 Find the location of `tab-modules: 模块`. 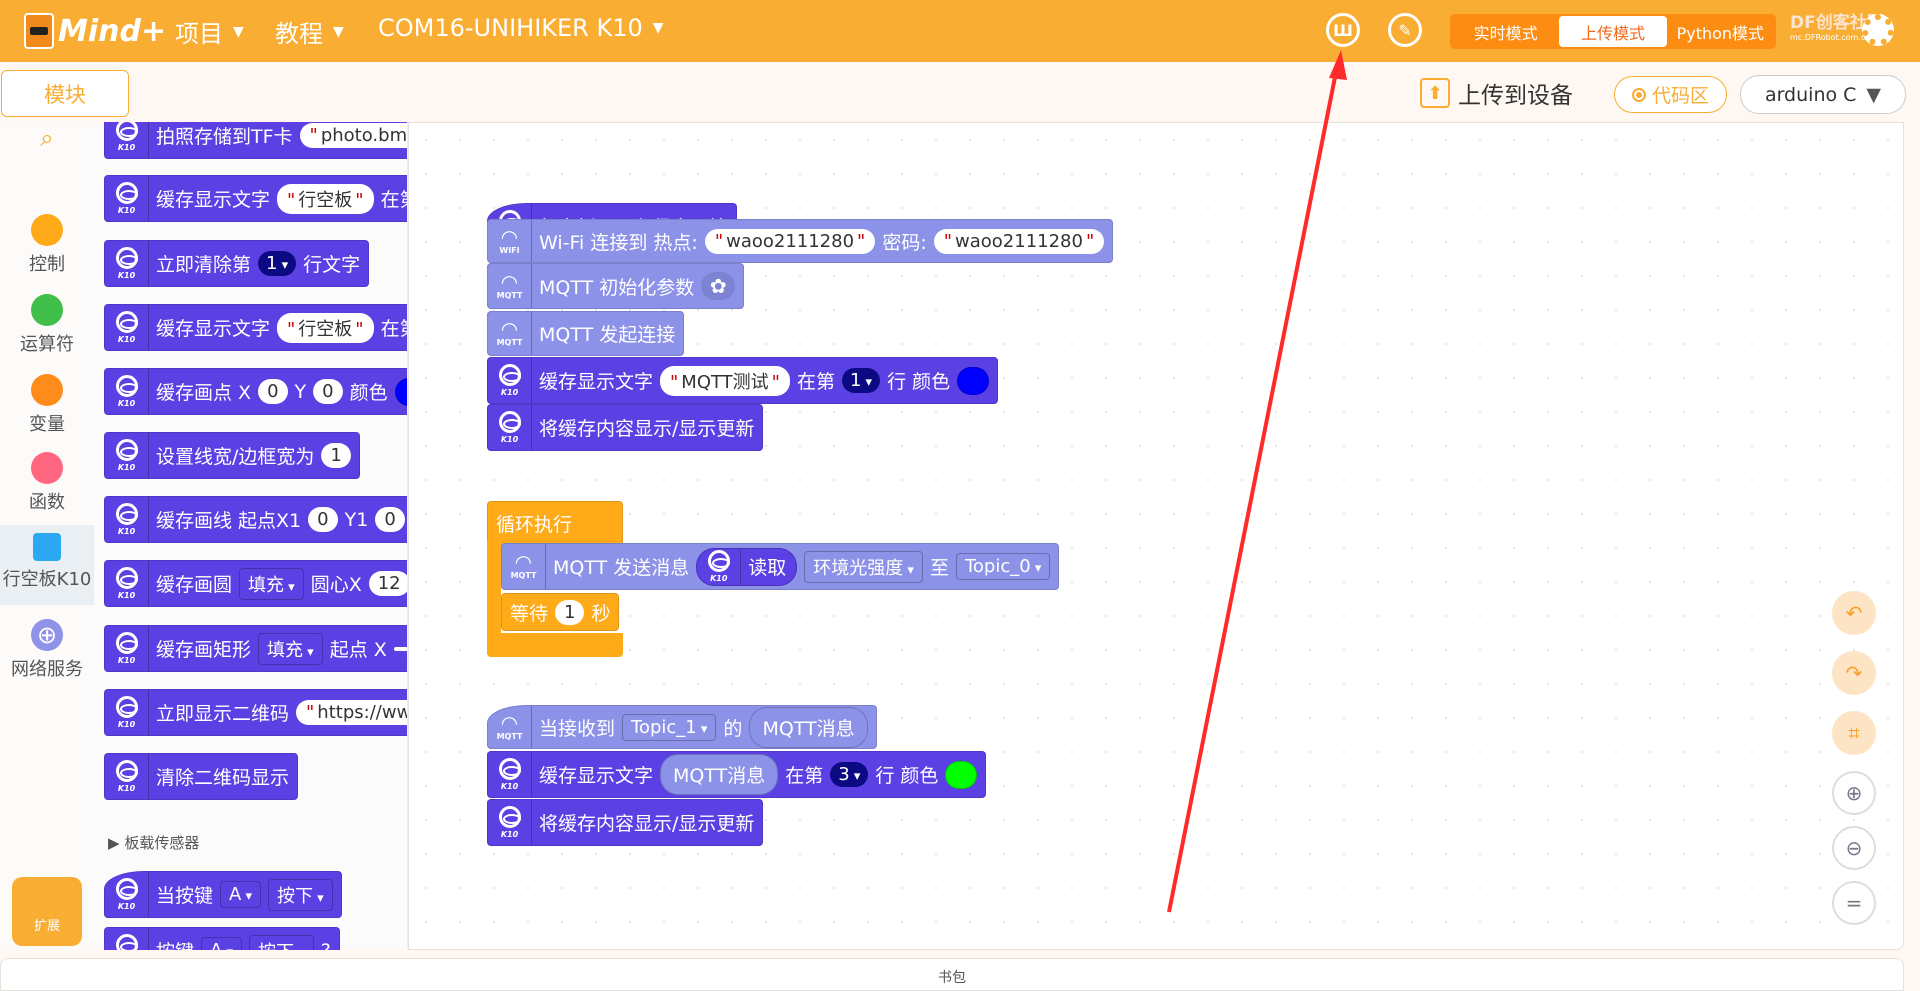

tab-modules: 模块 is located at coordinates (65, 93).